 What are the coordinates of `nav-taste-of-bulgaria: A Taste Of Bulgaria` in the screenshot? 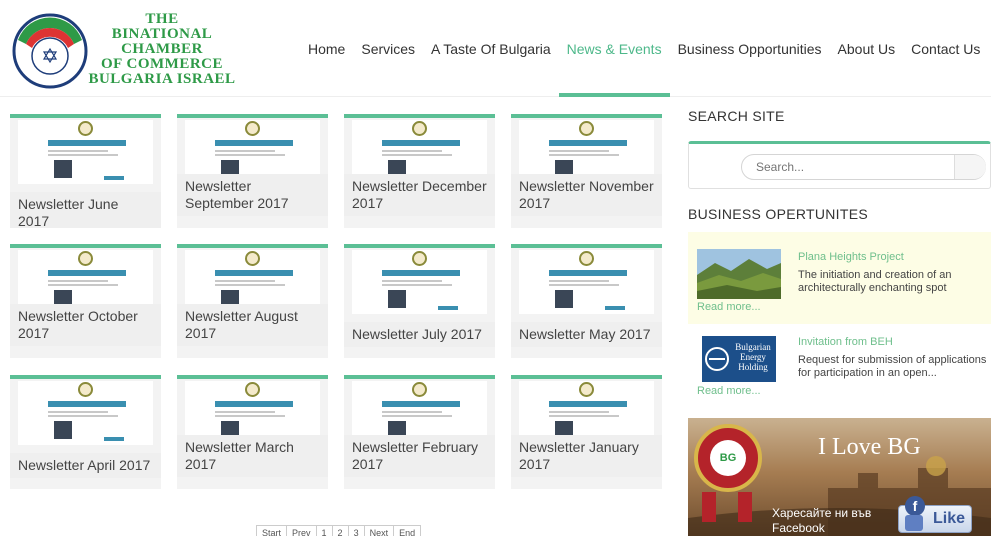 It's located at (491, 48).